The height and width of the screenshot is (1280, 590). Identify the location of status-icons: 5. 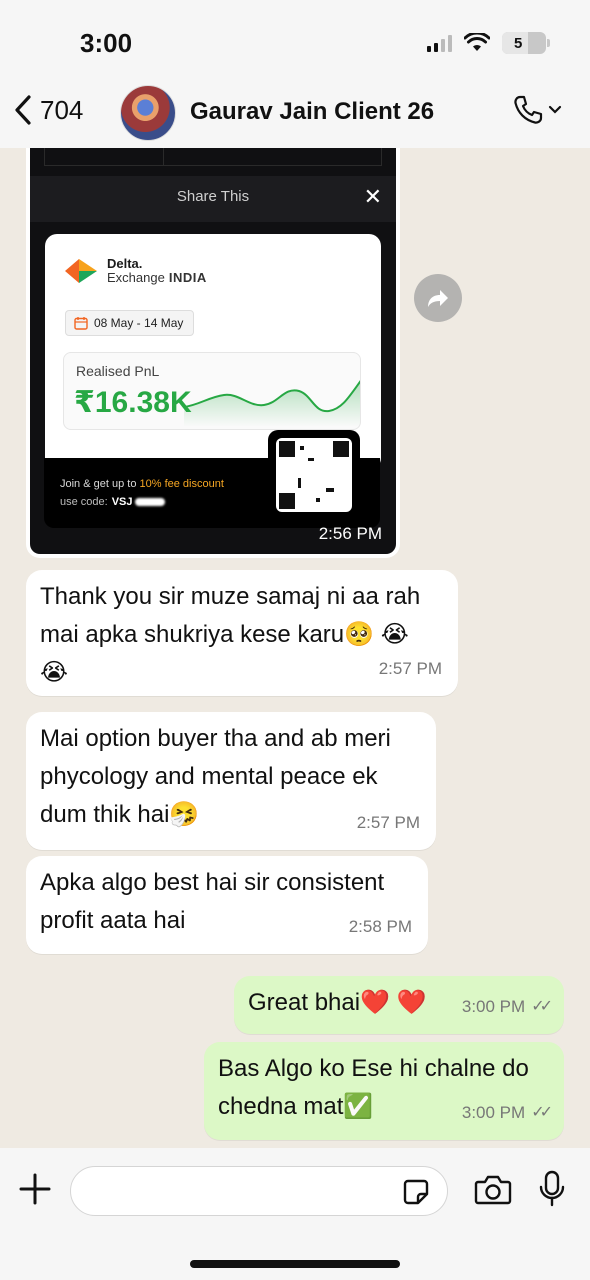
(488, 43).